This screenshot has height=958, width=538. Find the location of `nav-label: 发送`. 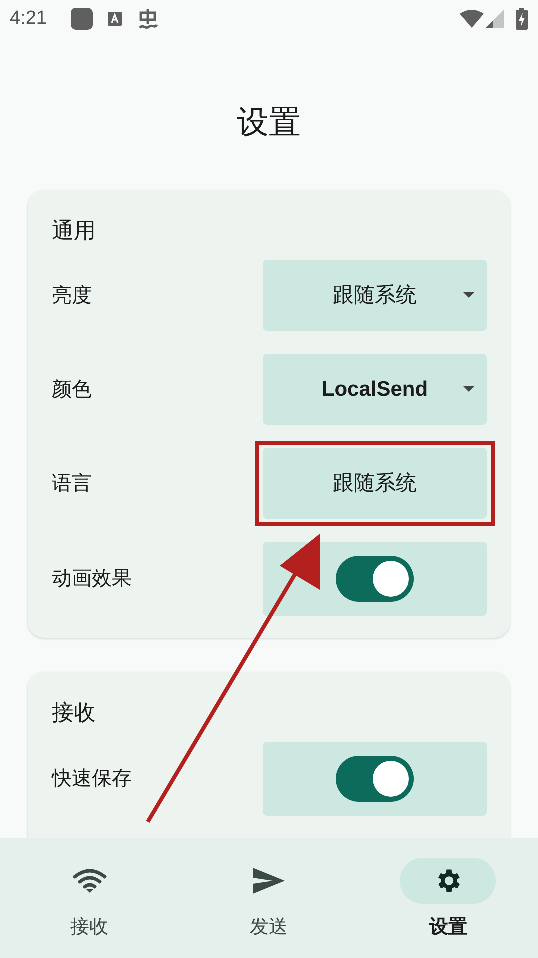

nav-label: 发送 is located at coordinates (269, 928).